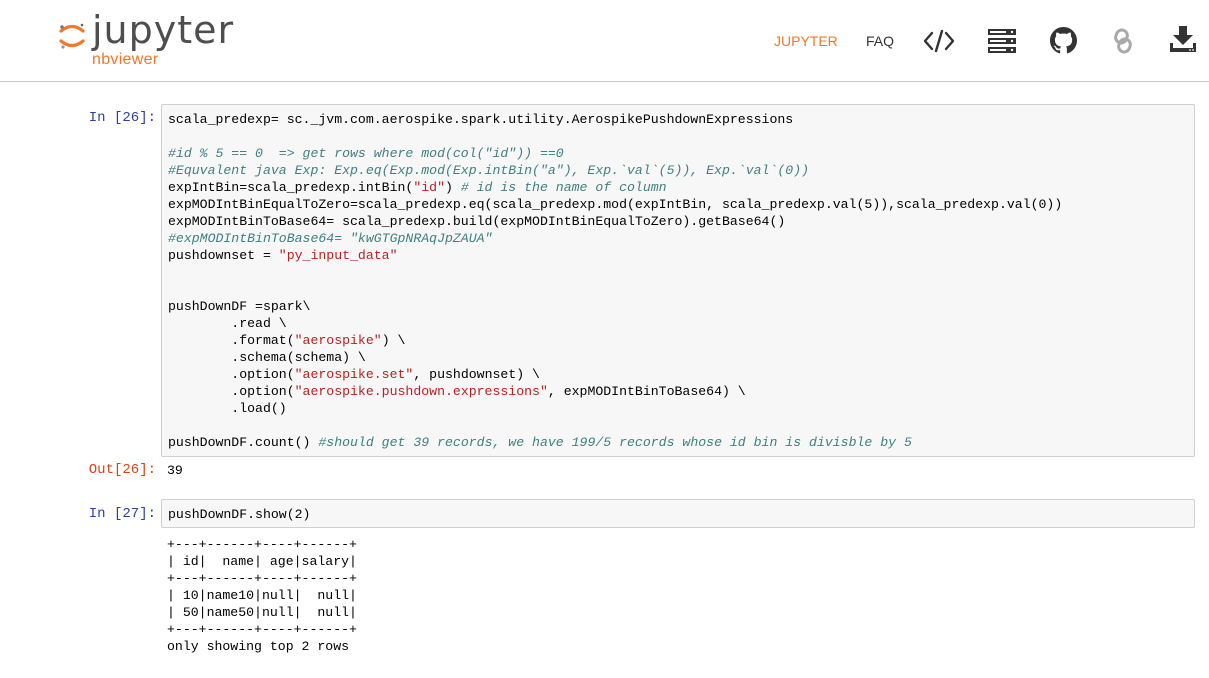 The width and height of the screenshot is (1209, 678). What do you see at coordinates (258, 646) in the screenshot?
I see `output-line: only showing top 2 rows` at bounding box center [258, 646].